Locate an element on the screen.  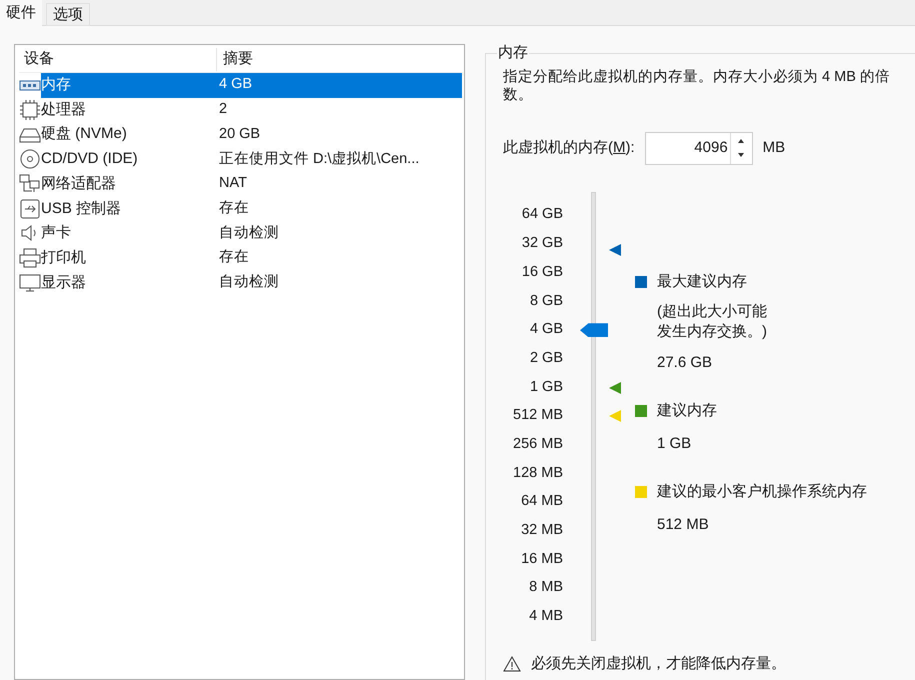
device-summary: 2 is located at coordinates (223, 110).